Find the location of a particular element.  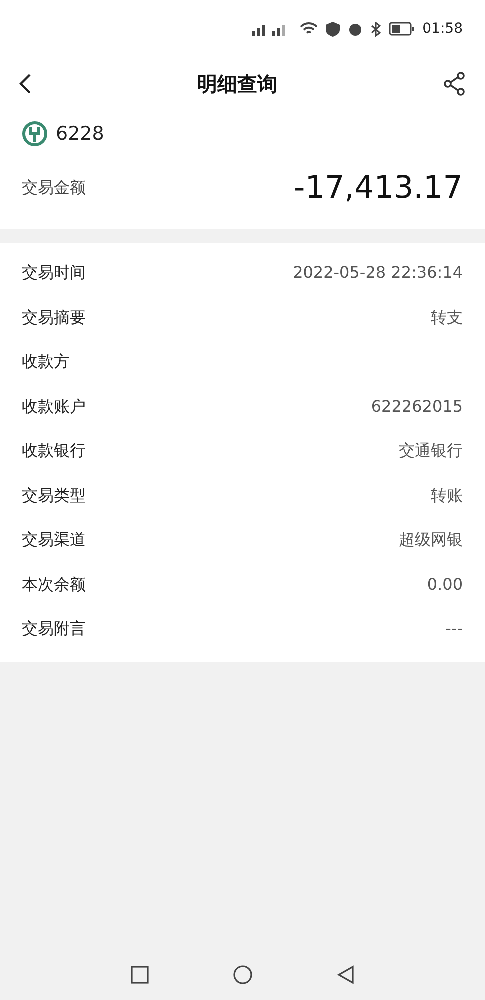

detail-value: 0.00 is located at coordinates (445, 585).